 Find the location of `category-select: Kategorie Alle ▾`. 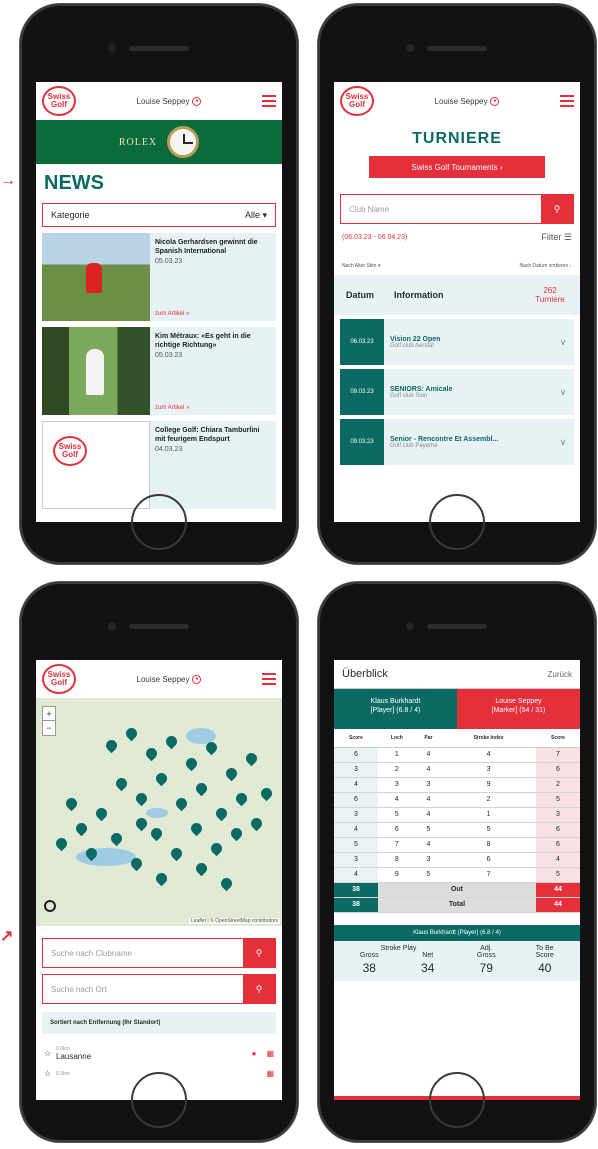

category-select: Kategorie Alle ▾ is located at coordinates (159, 215).